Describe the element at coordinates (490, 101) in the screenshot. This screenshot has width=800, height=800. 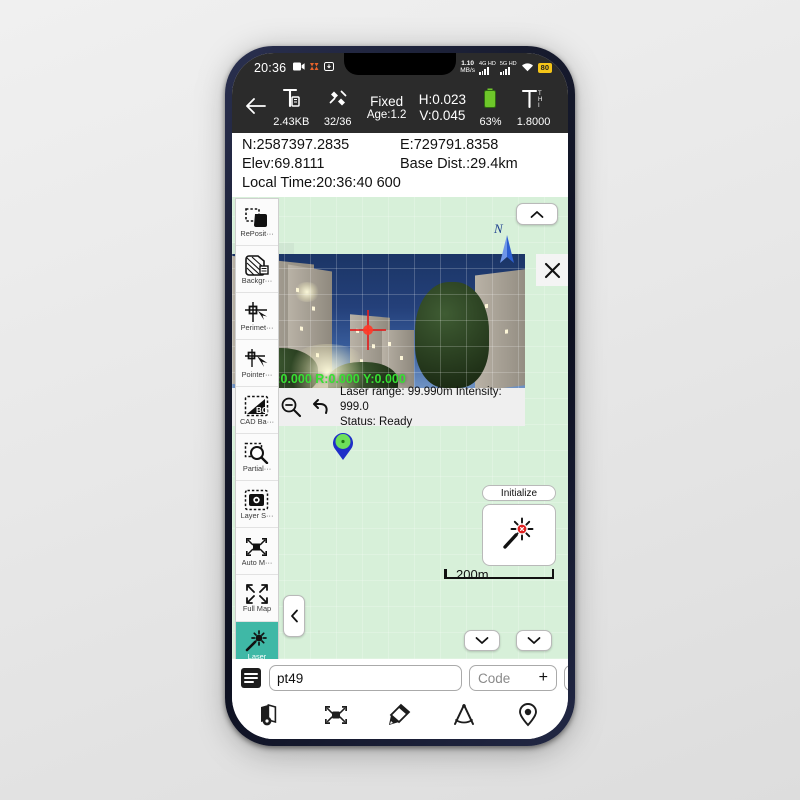
I see `battery-icon` at that location.